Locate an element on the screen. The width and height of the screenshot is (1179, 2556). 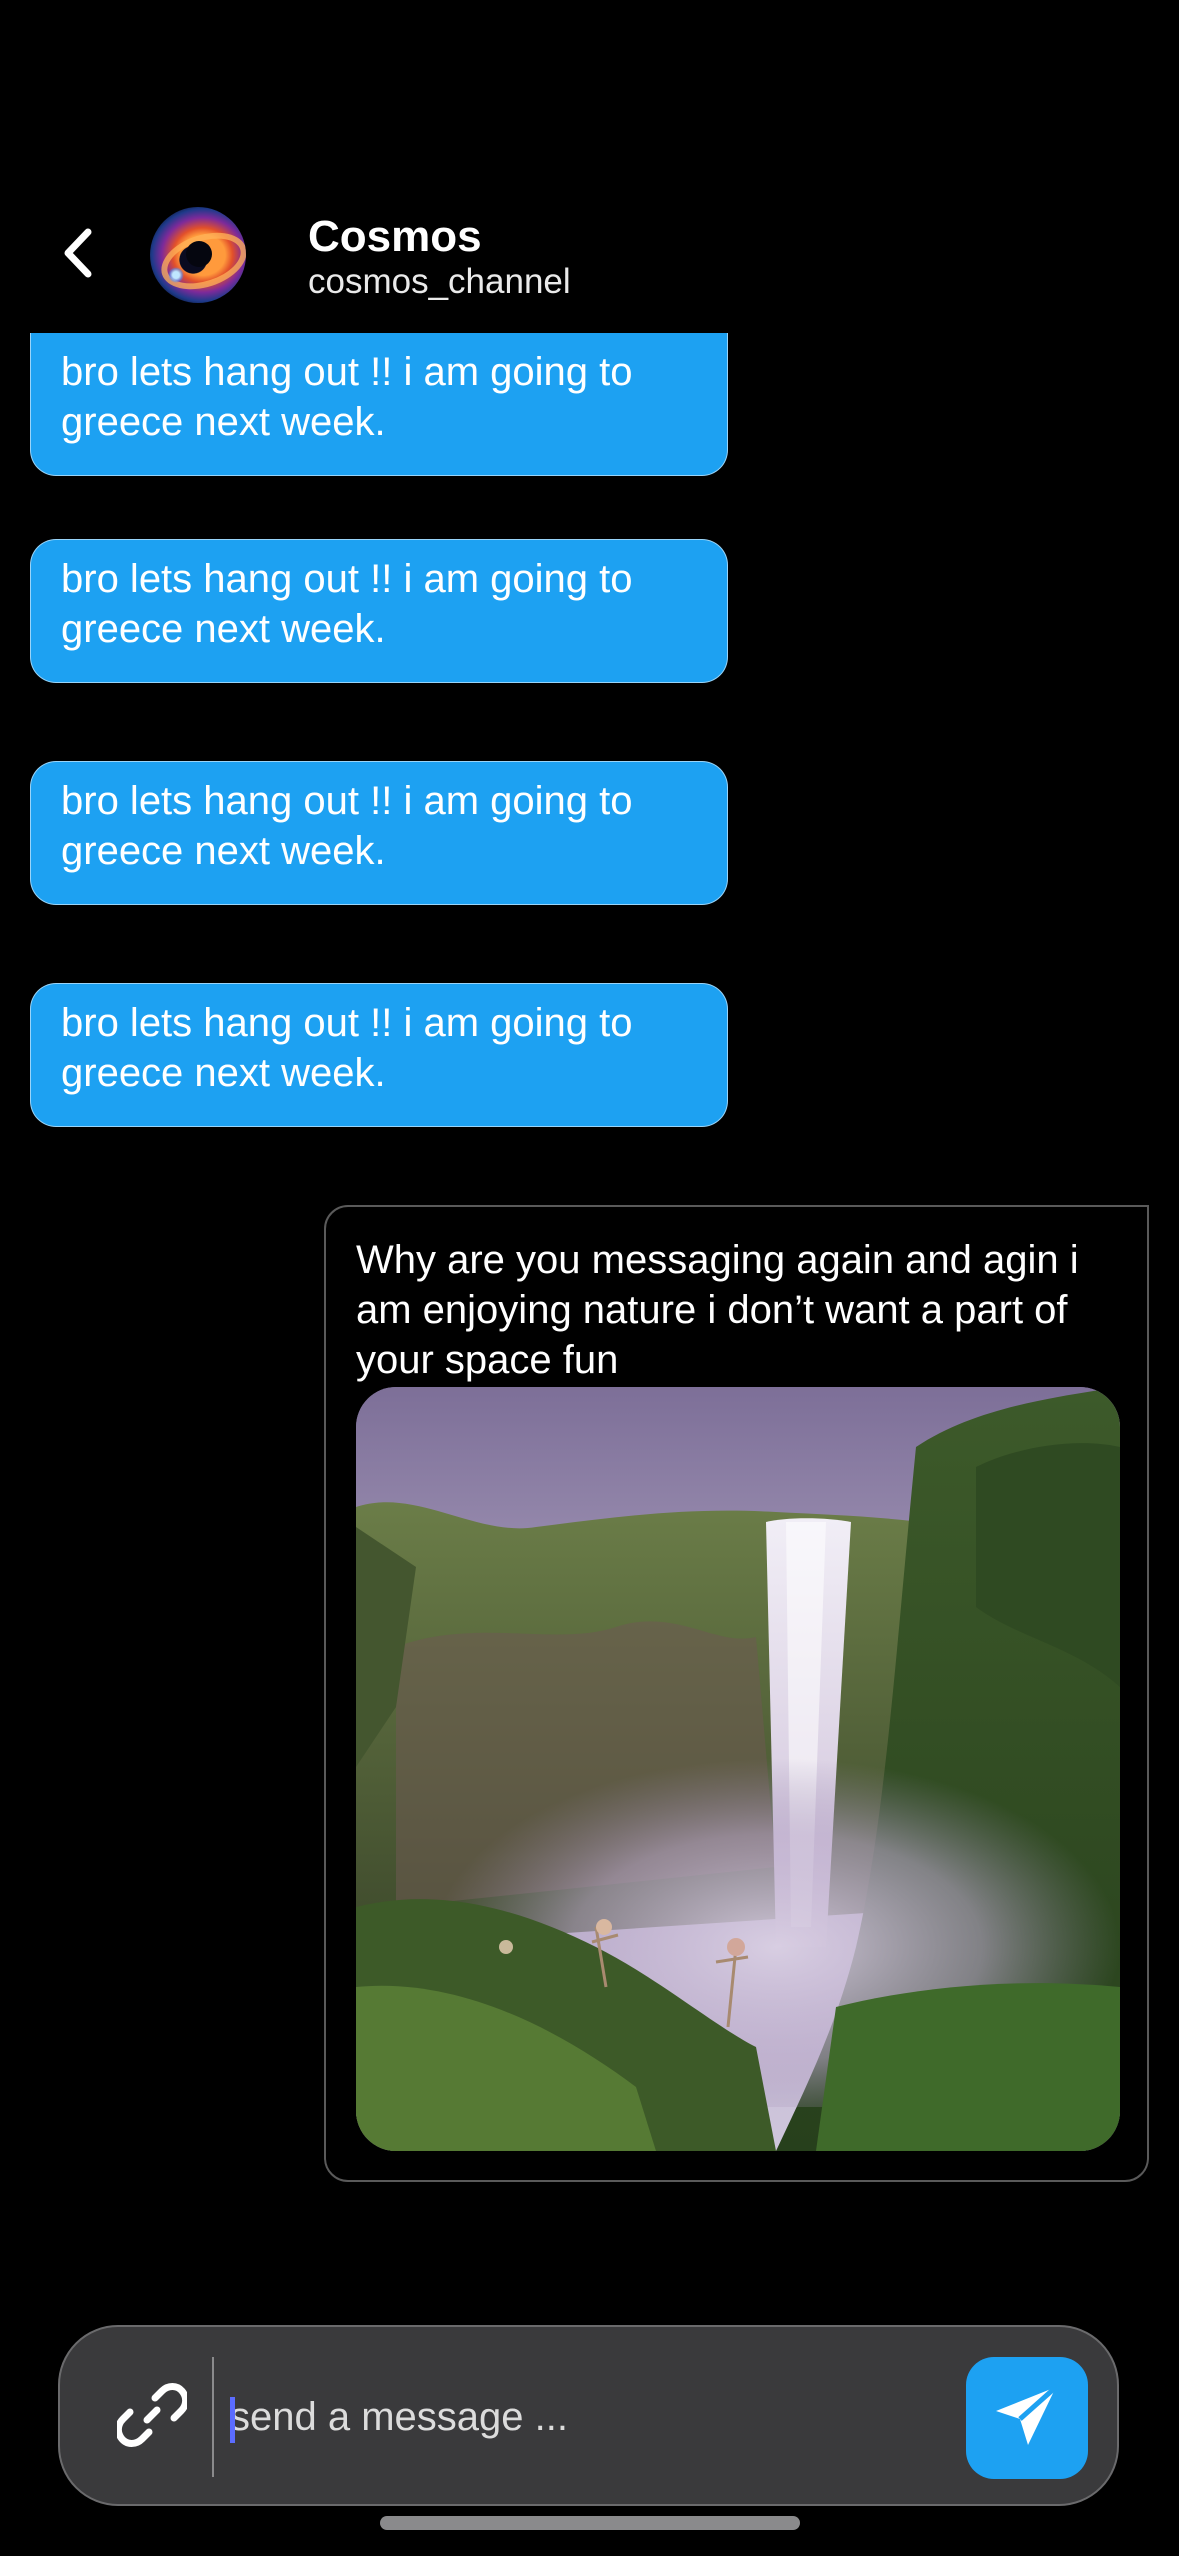
chevron-left-icon is located at coordinates (78, 255).